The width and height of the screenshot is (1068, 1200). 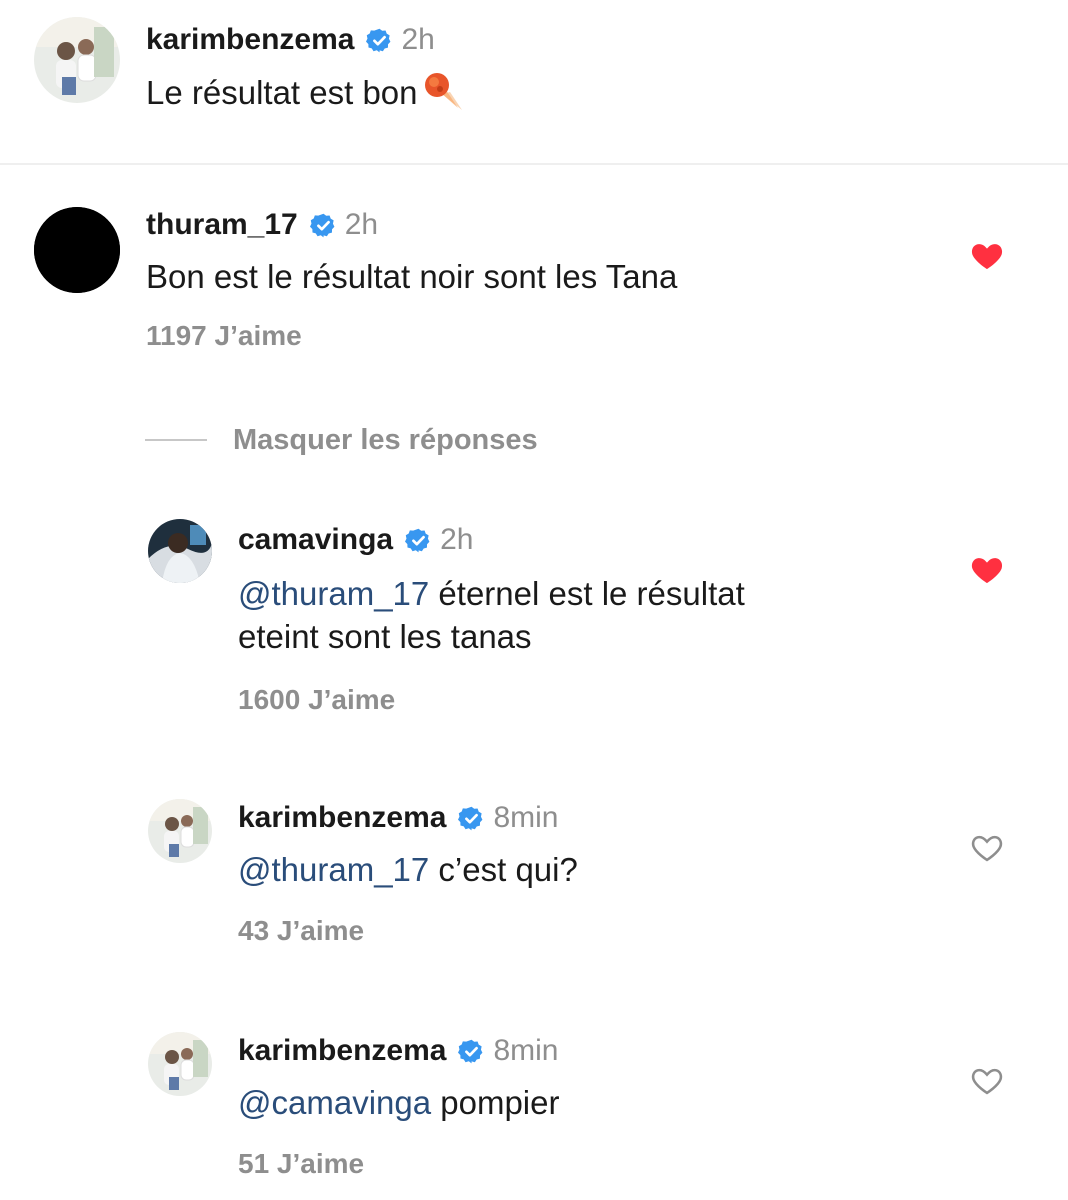 What do you see at coordinates (411, 336) in the screenshot?
I see `likes-count: 1197 J’aime` at bounding box center [411, 336].